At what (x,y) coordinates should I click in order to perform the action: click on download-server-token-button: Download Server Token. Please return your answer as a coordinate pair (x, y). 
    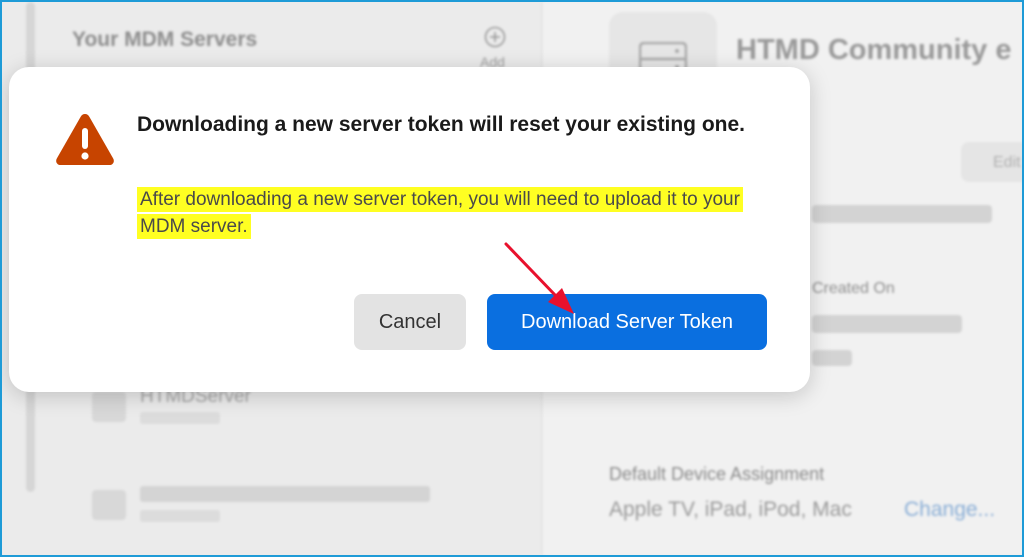
    Looking at the image, I should click on (627, 322).